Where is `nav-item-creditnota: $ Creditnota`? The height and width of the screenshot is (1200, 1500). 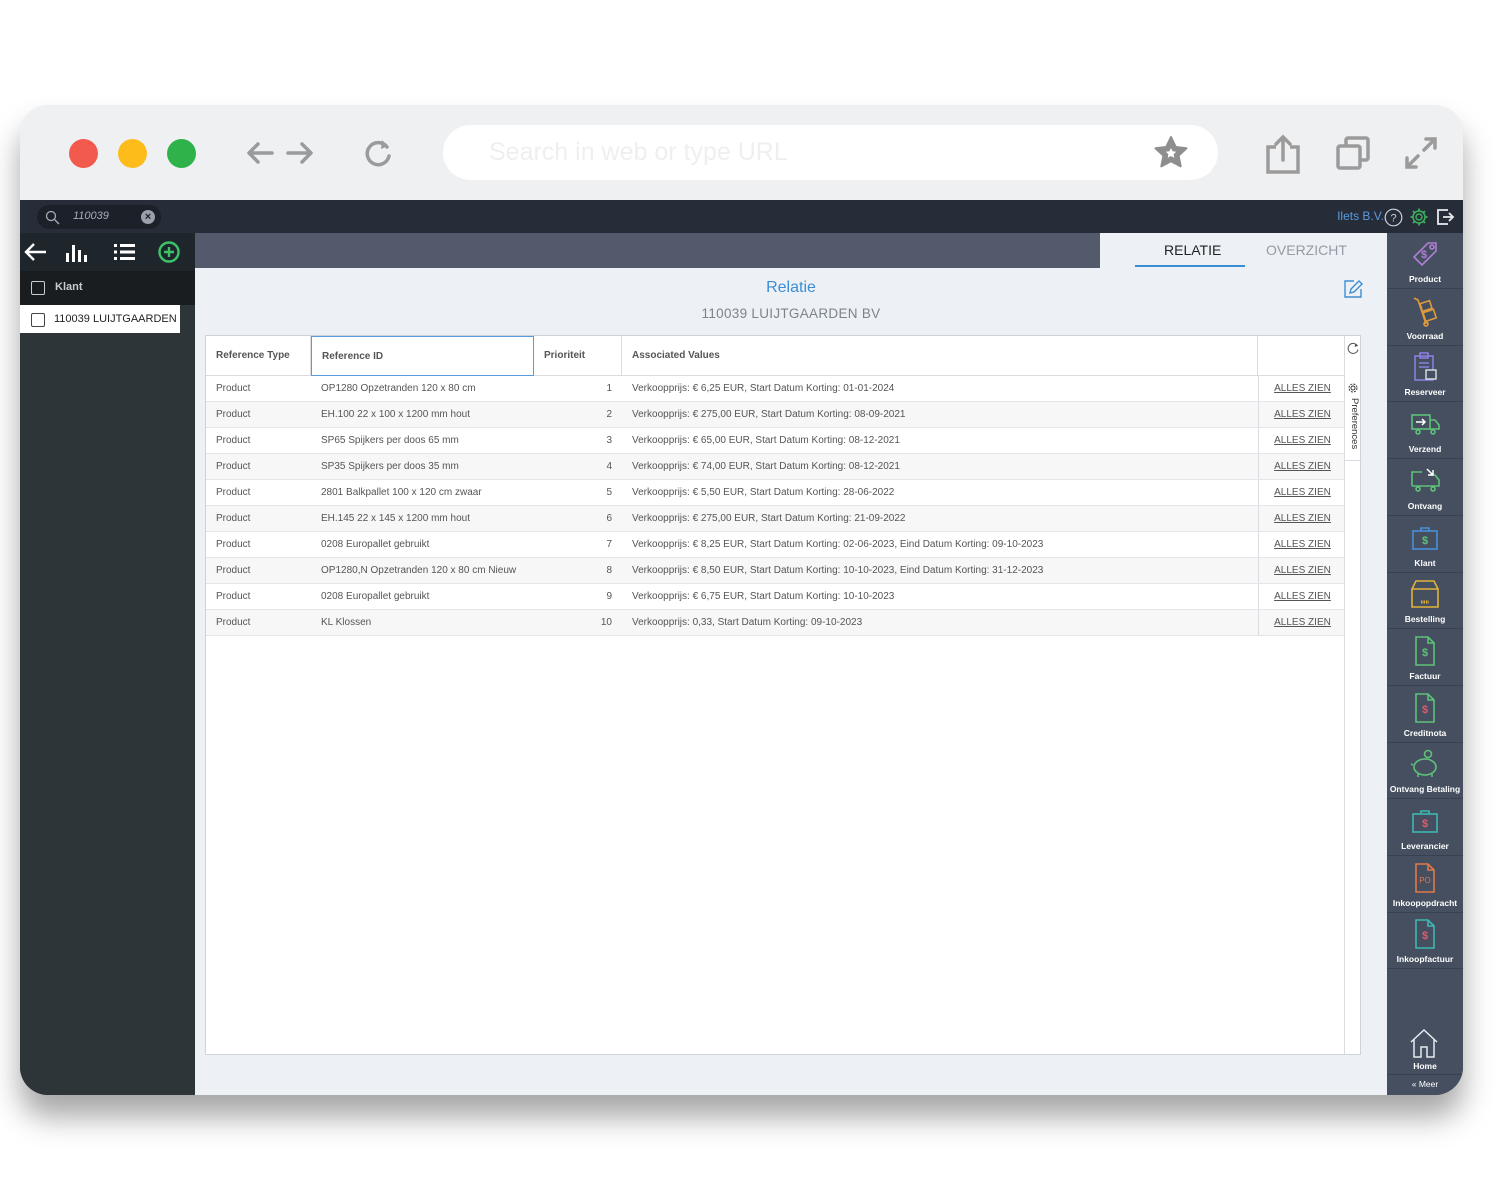
nav-item-creditnota: $ Creditnota is located at coordinates (1425, 715).